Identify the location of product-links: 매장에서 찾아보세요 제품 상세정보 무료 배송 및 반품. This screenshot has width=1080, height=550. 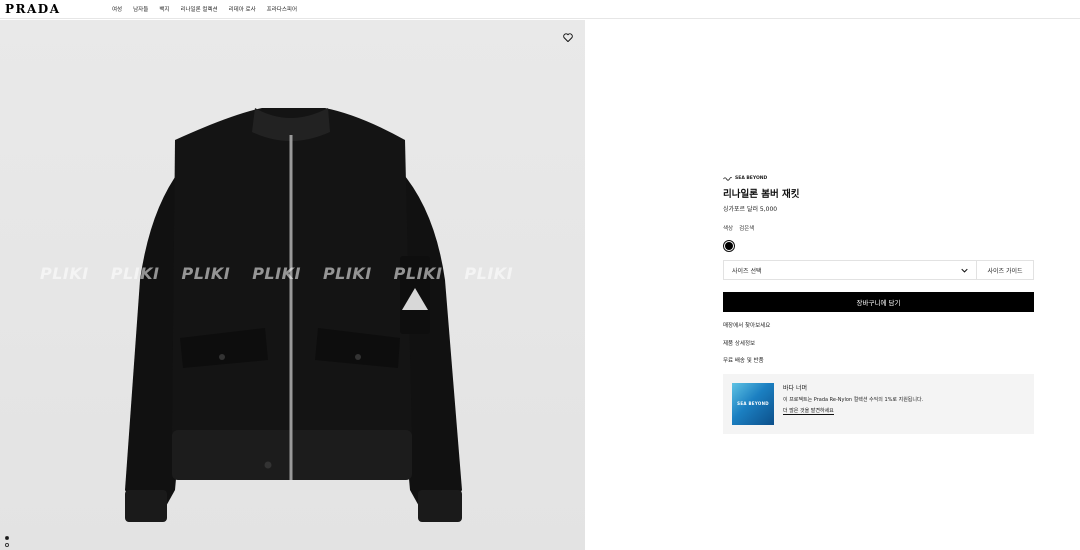
(878, 346).